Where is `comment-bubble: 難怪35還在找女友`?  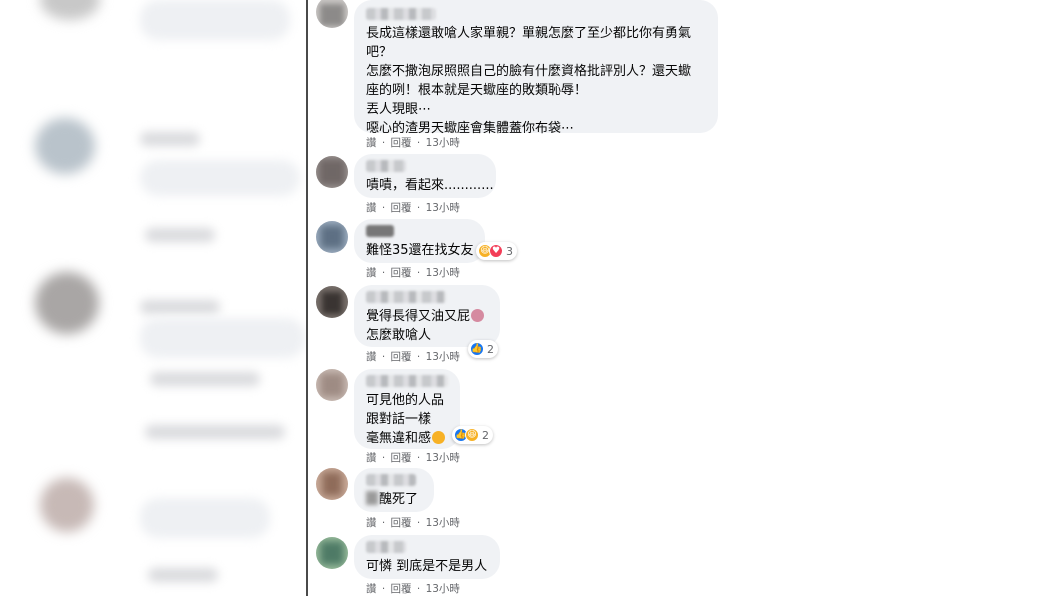 comment-bubble: 難怪35還在找女友 is located at coordinates (419, 241).